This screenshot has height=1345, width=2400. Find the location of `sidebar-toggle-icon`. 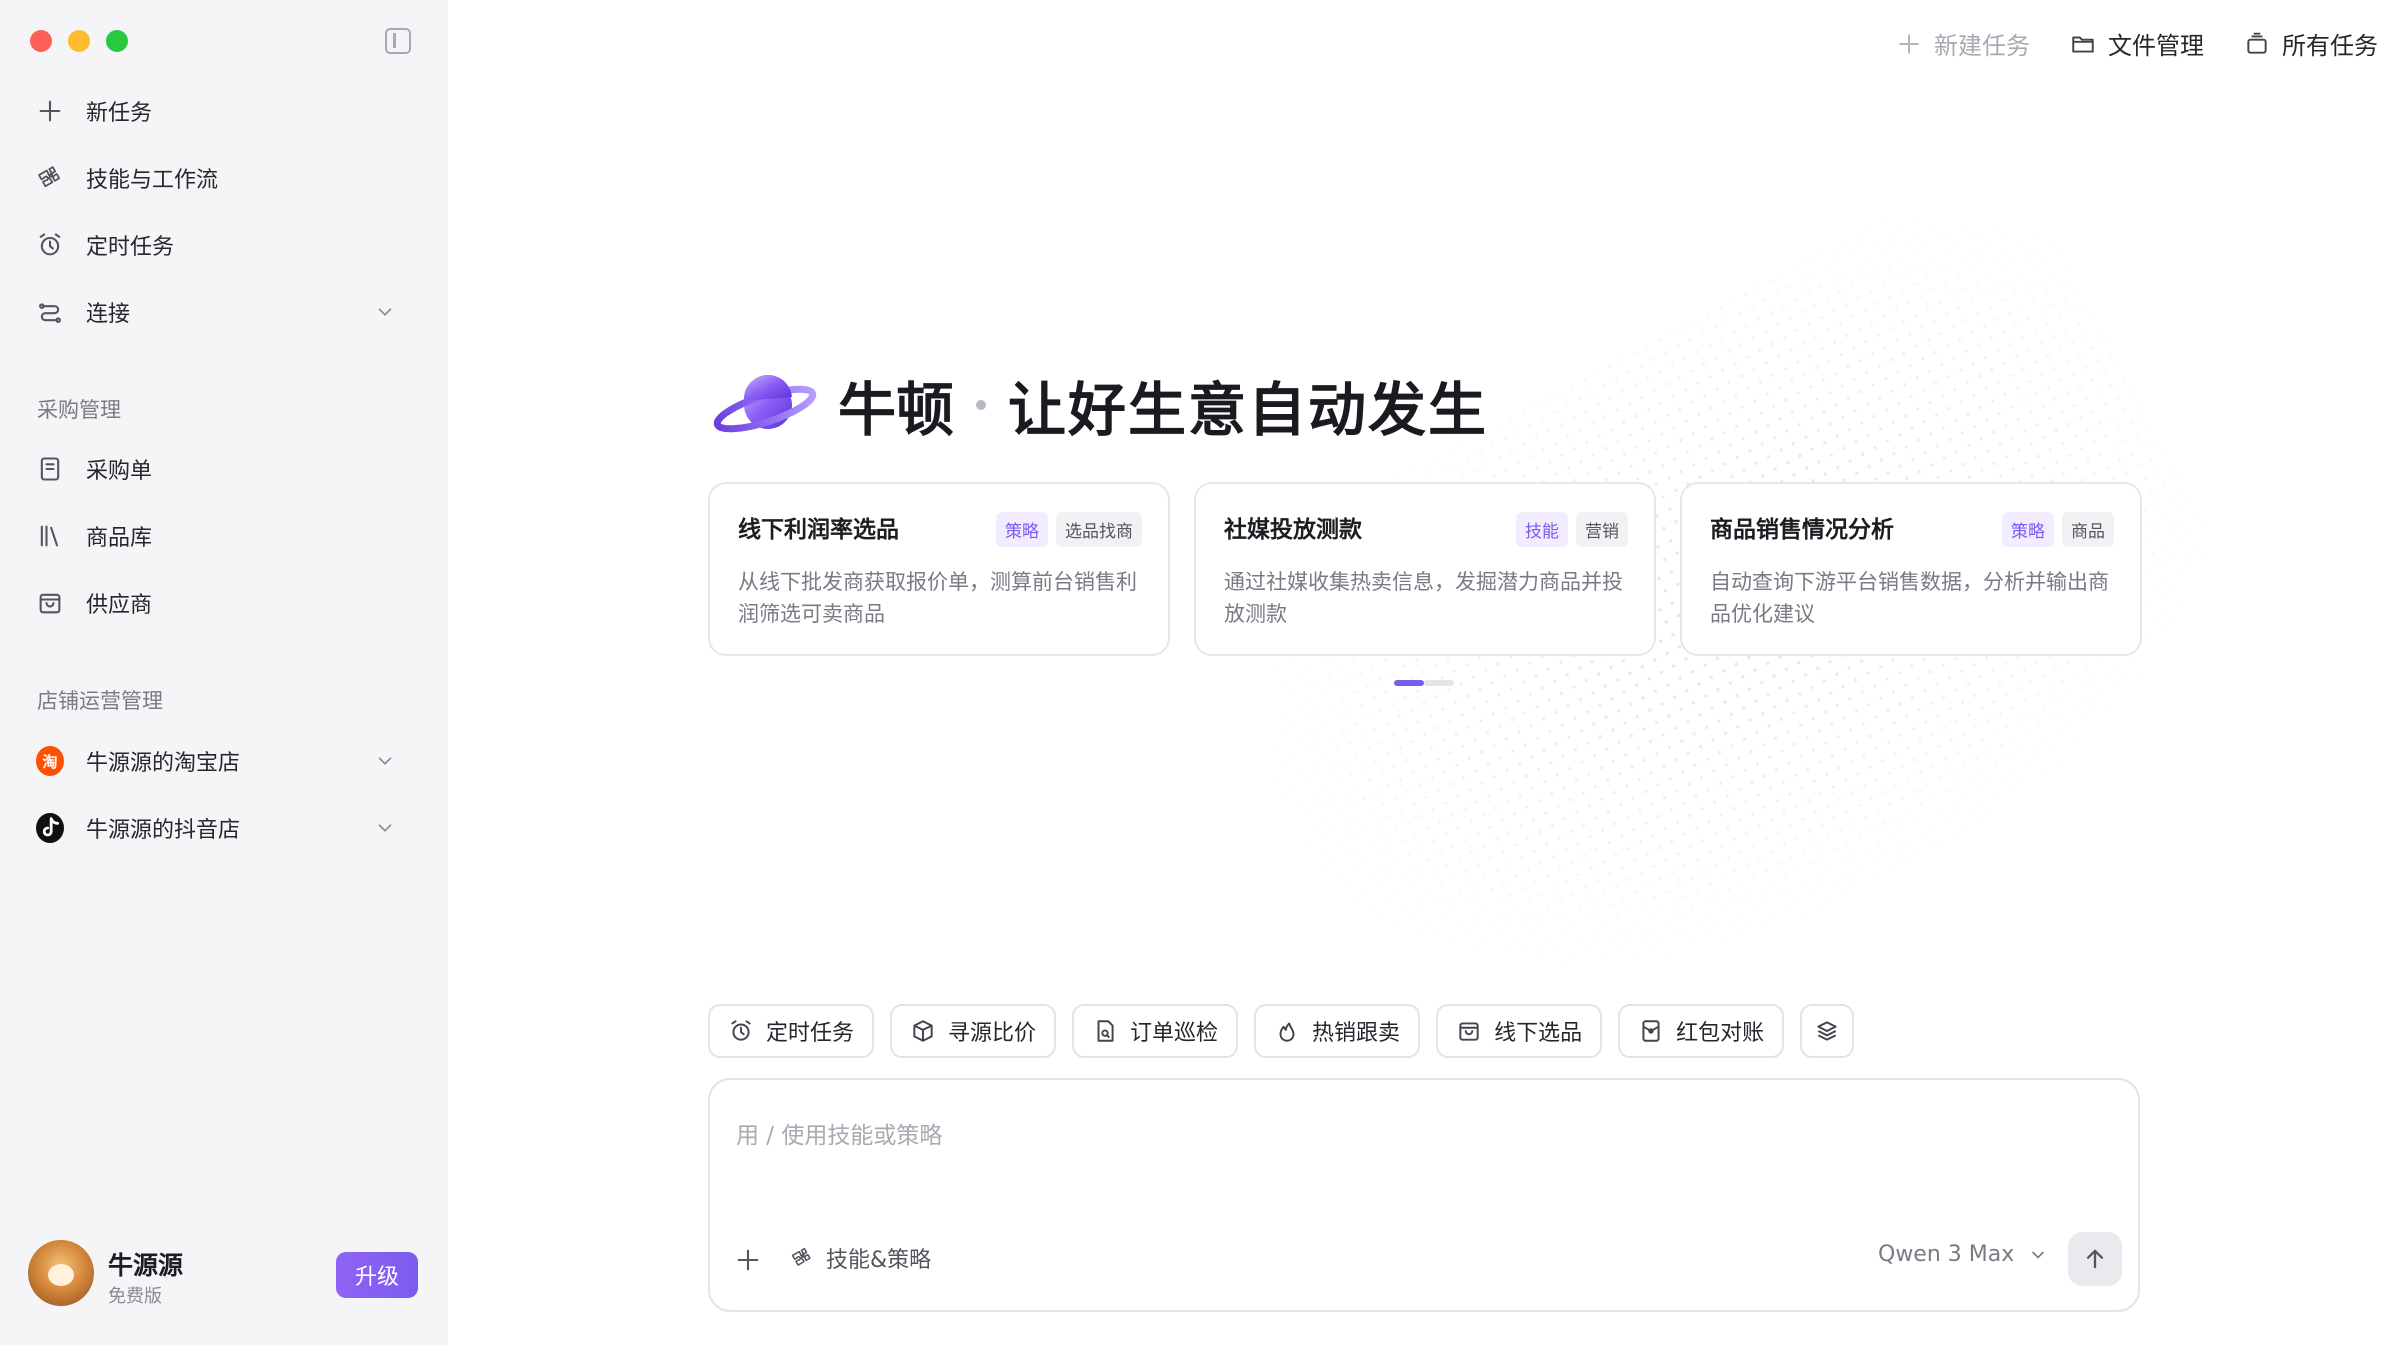

sidebar-toggle-icon is located at coordinates (398, 41).